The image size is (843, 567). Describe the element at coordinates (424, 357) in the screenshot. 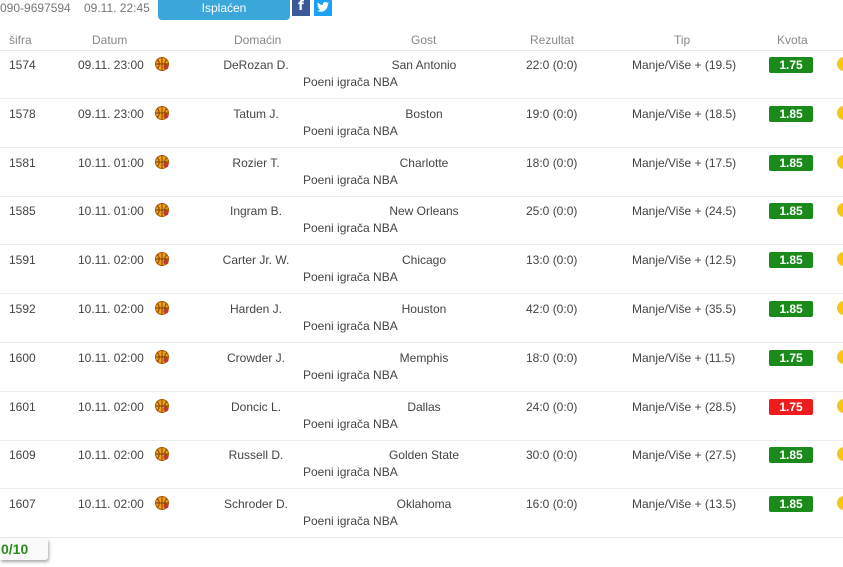

I see `row-away-team: Memphis` at that location.